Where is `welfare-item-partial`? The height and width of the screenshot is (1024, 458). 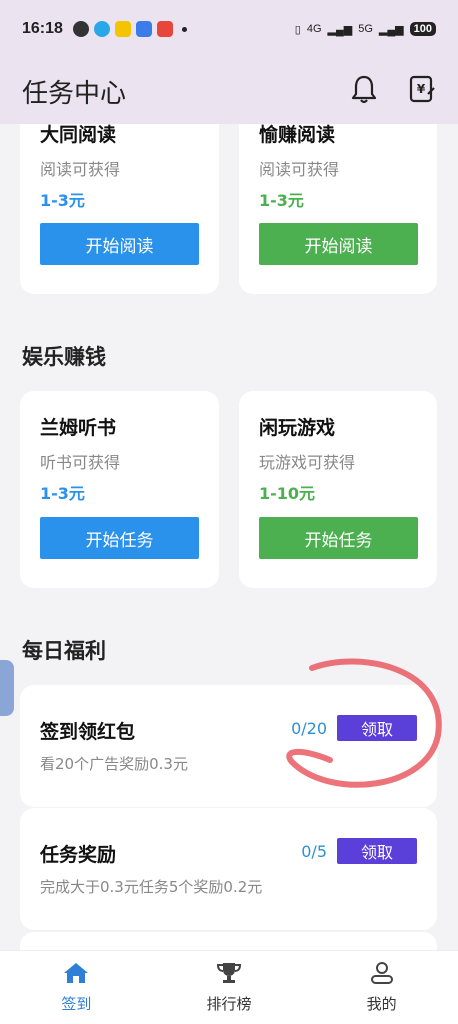 welfare-item-partial is located at coordinates (228, 941).